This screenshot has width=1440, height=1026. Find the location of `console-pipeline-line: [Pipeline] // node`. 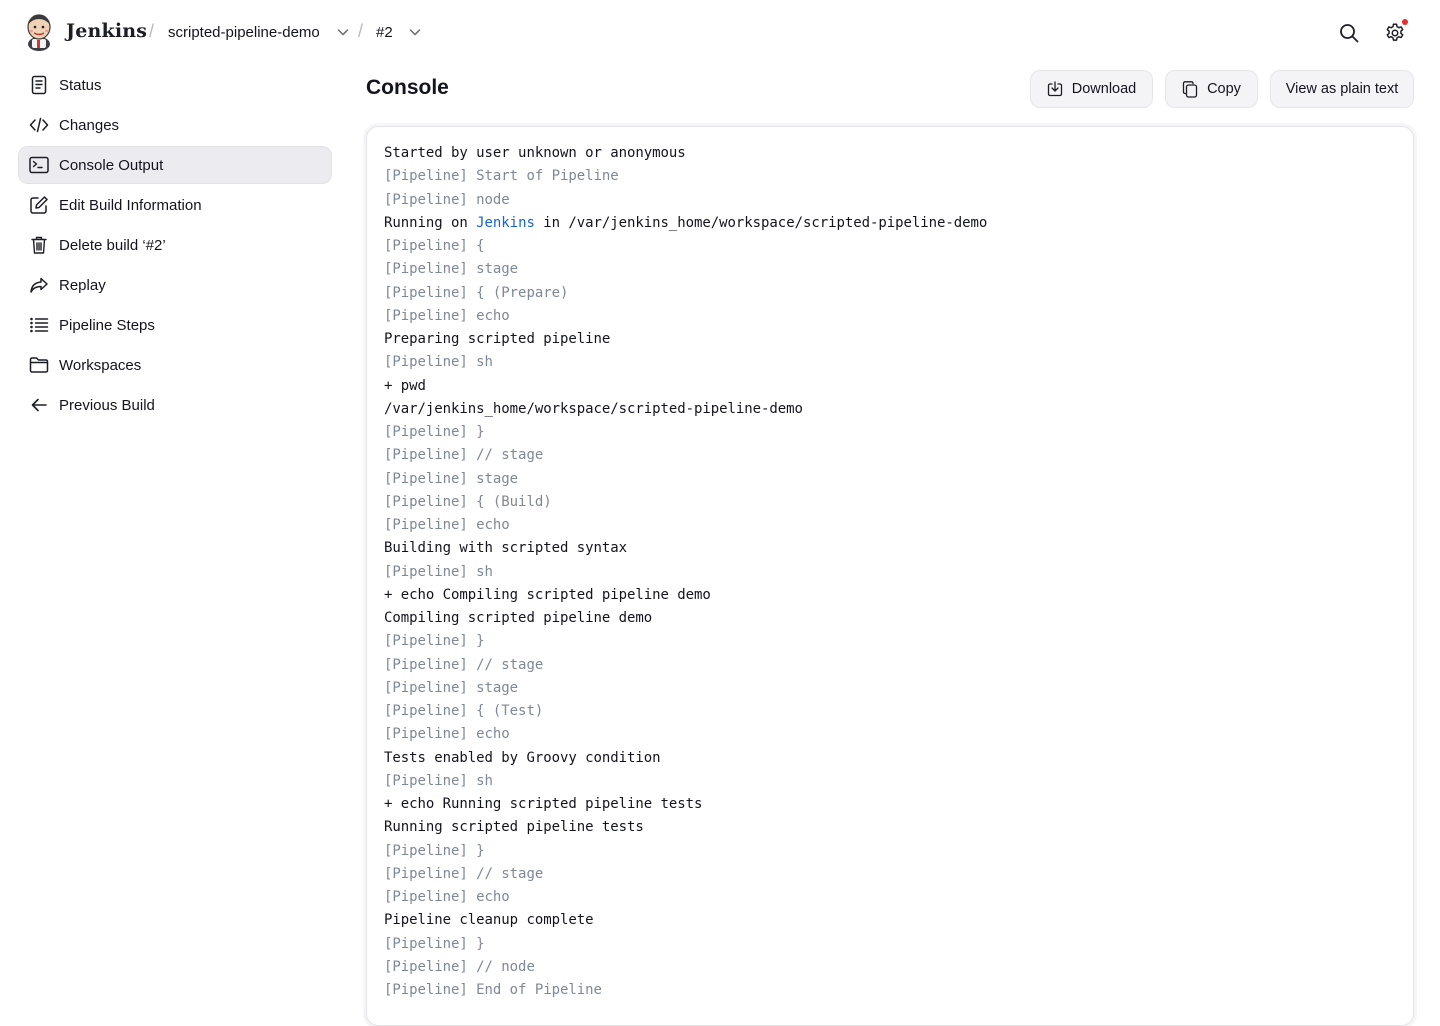

console-pipeline-line: [Pipeline] // node is located at coordinates (459, 966).